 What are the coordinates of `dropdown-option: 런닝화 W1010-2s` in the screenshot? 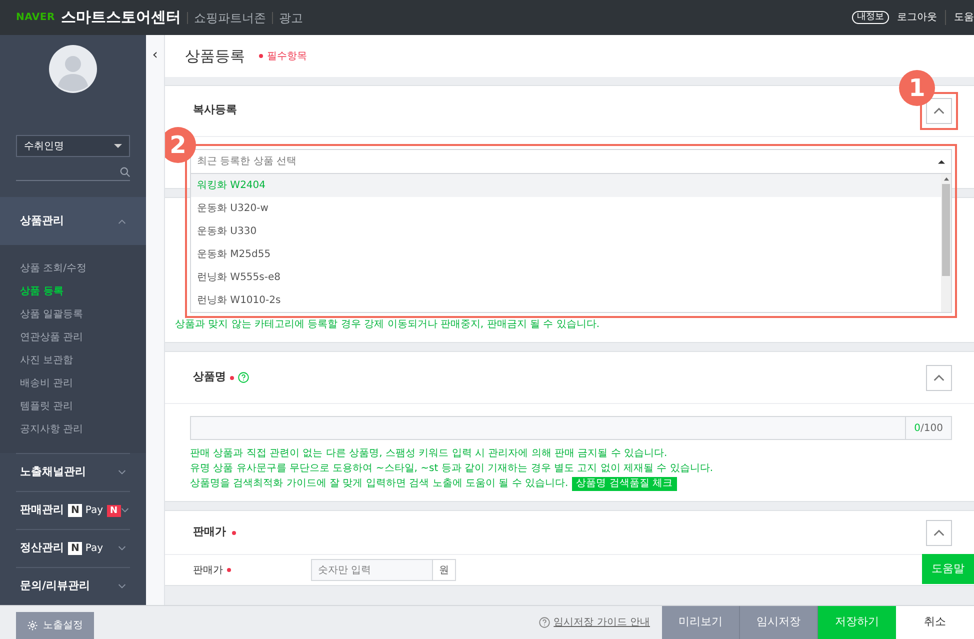 It's located at (566, 300).